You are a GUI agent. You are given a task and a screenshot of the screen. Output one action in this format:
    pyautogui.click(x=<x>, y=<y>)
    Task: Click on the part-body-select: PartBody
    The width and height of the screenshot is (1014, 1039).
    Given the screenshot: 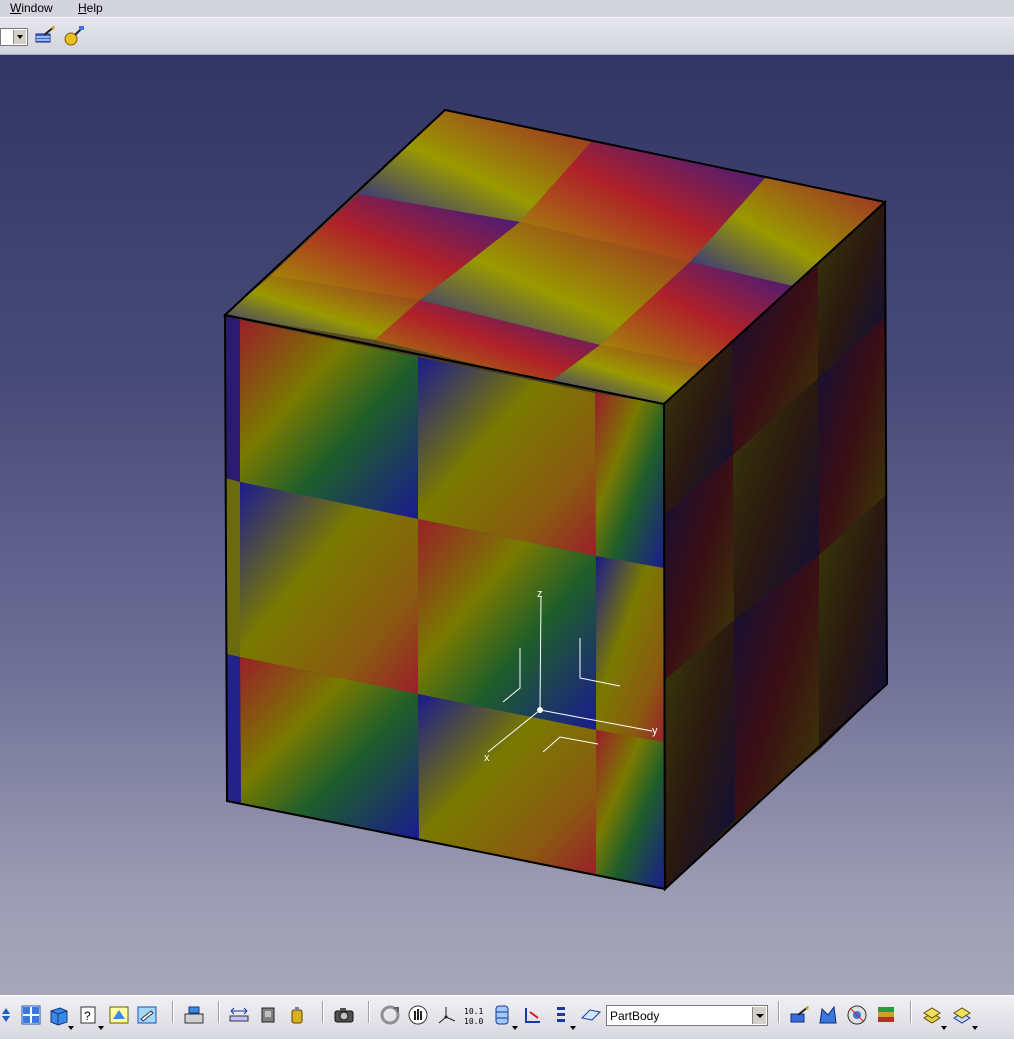 What is the action you would take?
    pyautogui.click(x=687, y=1015)
    